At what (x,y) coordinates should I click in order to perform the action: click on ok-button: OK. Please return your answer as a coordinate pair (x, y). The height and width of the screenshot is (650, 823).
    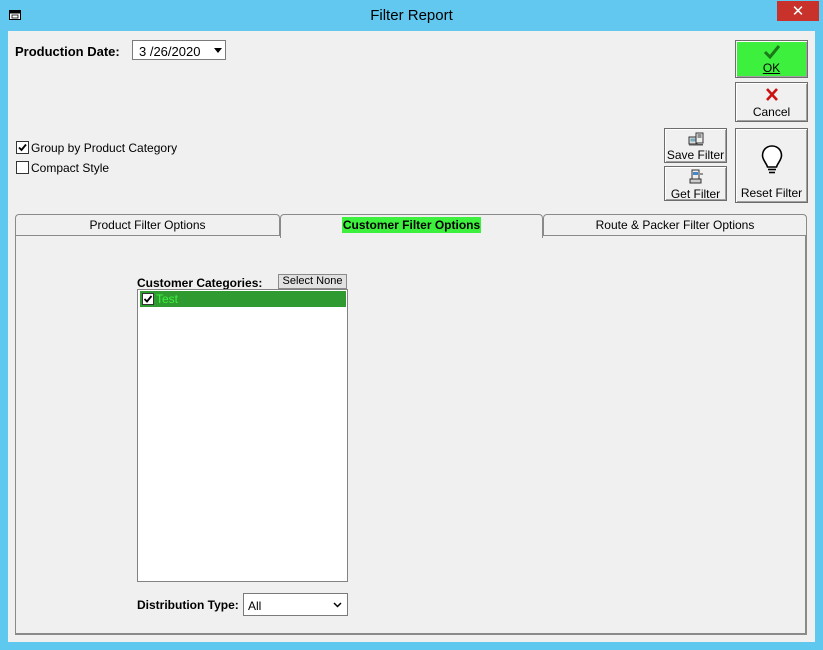
    Looking at the image, I should click on (771, 59).